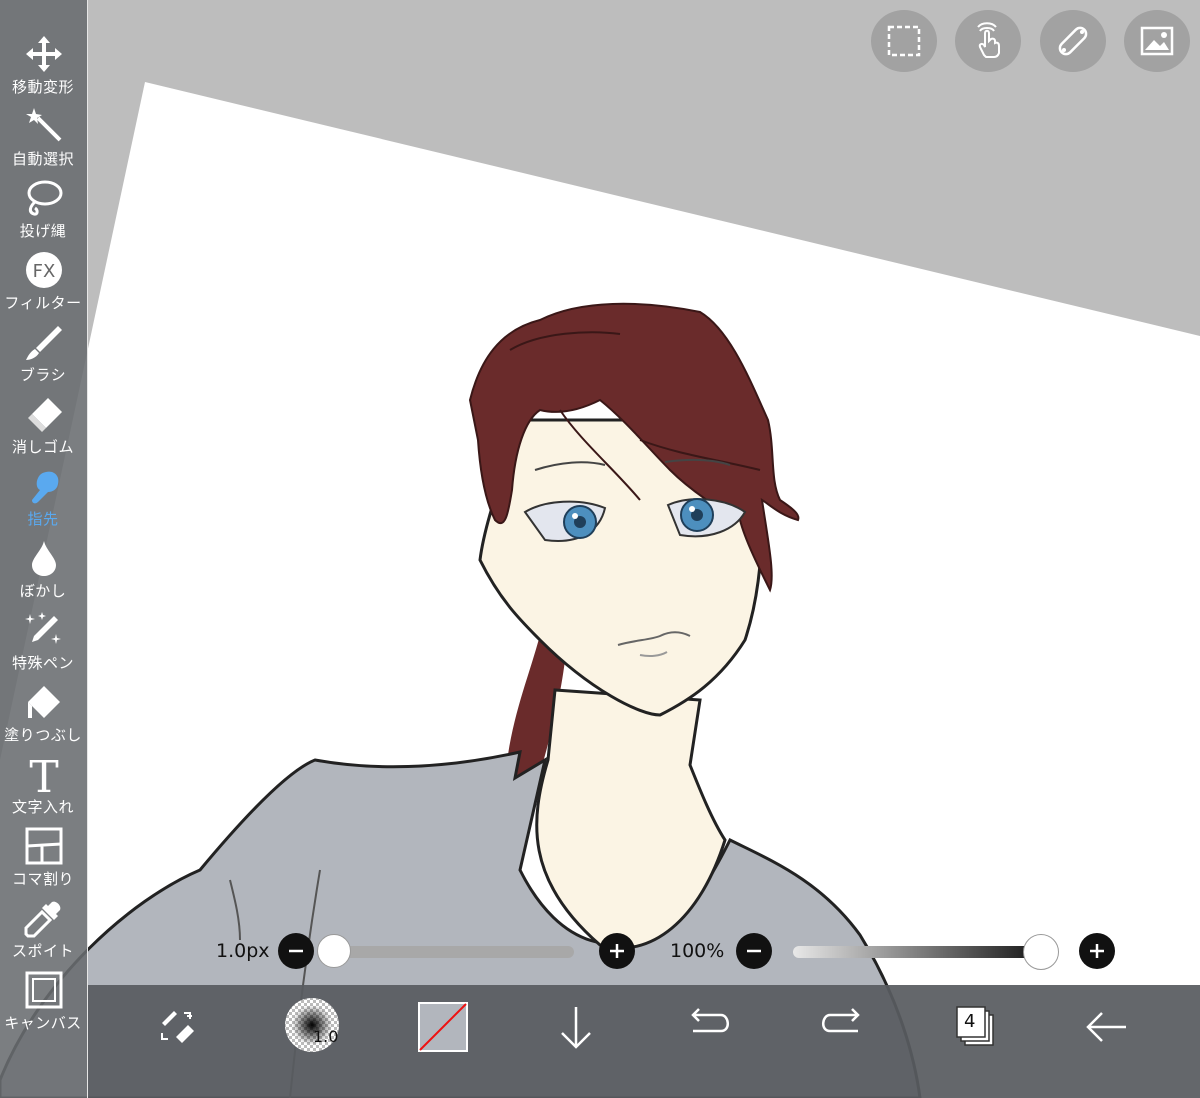 Image resolution: width=1200 pixels, height=1098 pixels. I want to click on paint-bucket-icon, so click(44, 702).